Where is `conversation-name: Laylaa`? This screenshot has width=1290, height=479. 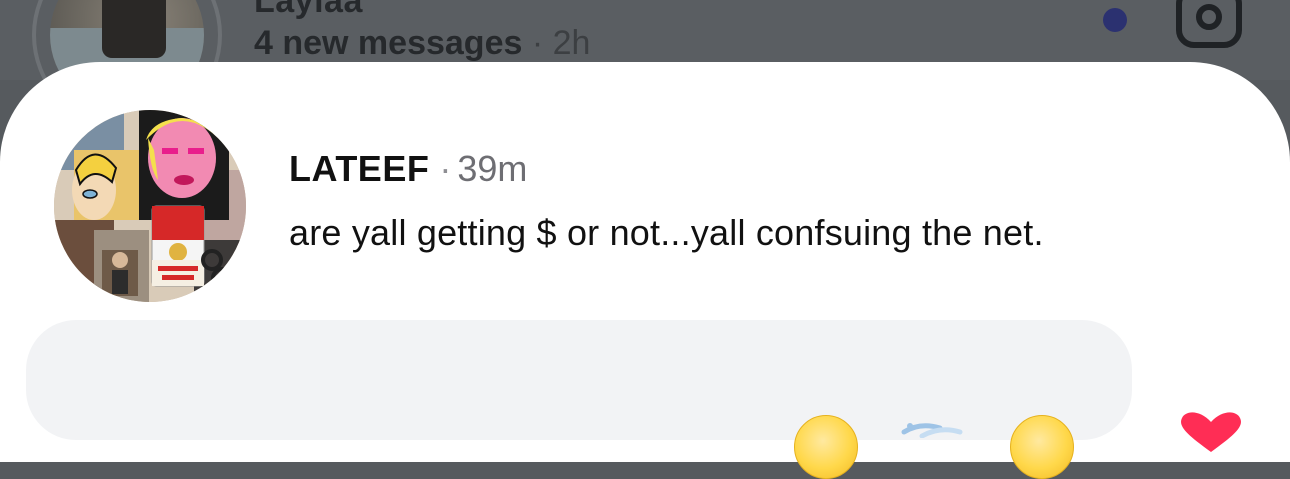 conversation-name: Laylaa is located at coordinates (308, 10).